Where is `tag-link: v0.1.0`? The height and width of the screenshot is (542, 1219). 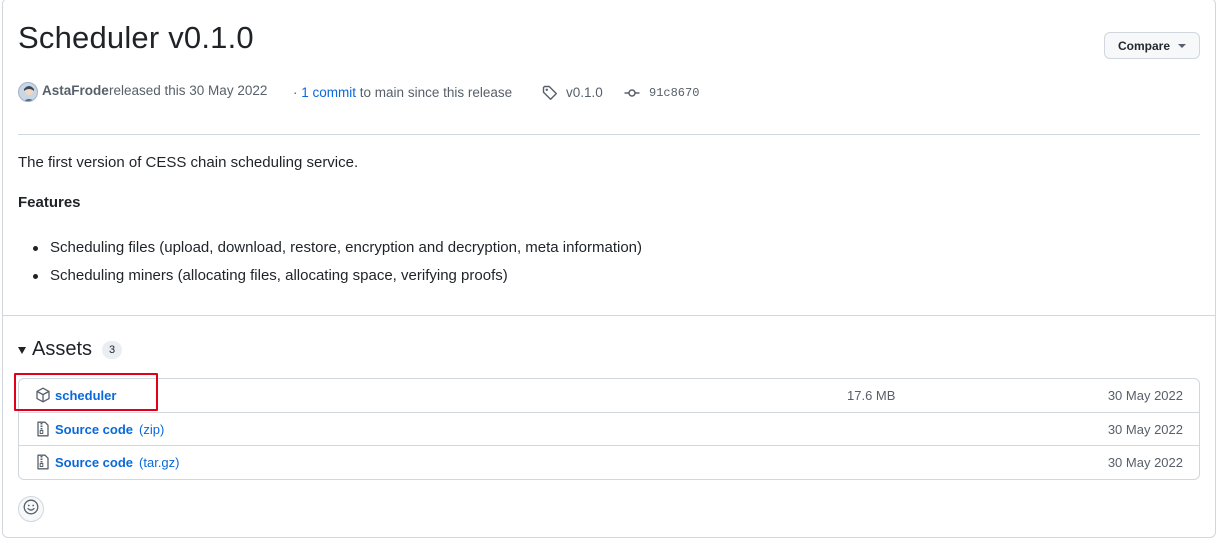 tag-link: v0.1.0 is located at coordinates (584, 93).